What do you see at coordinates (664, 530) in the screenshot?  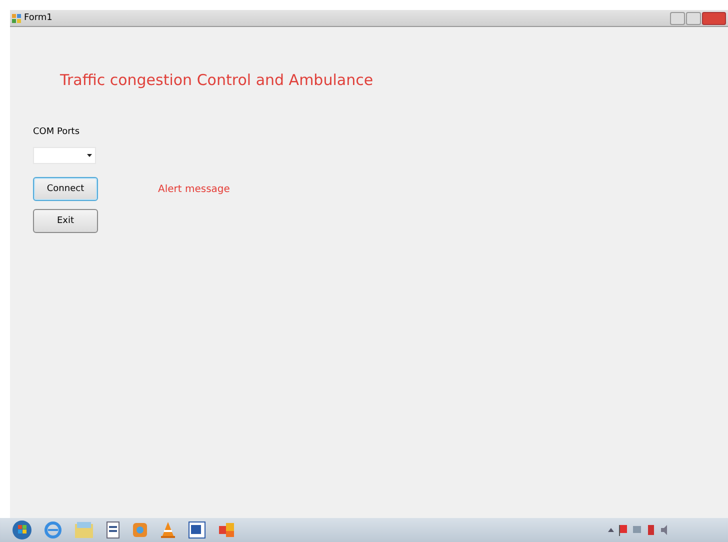 I see `volume-icon` at bounding box center [664, 530].